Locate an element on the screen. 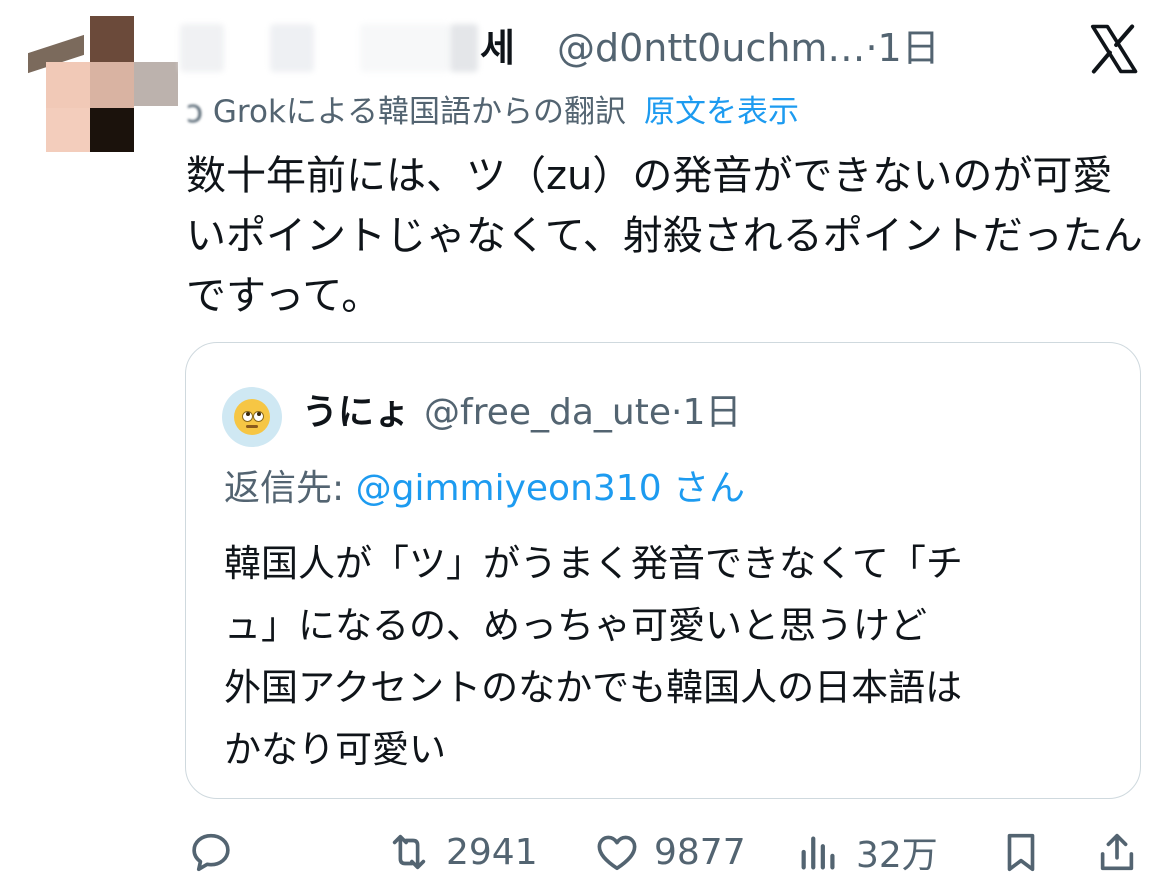 This screenshot has height=882, width=1170. views-button: 32万 is located at coordinates (867, 852).